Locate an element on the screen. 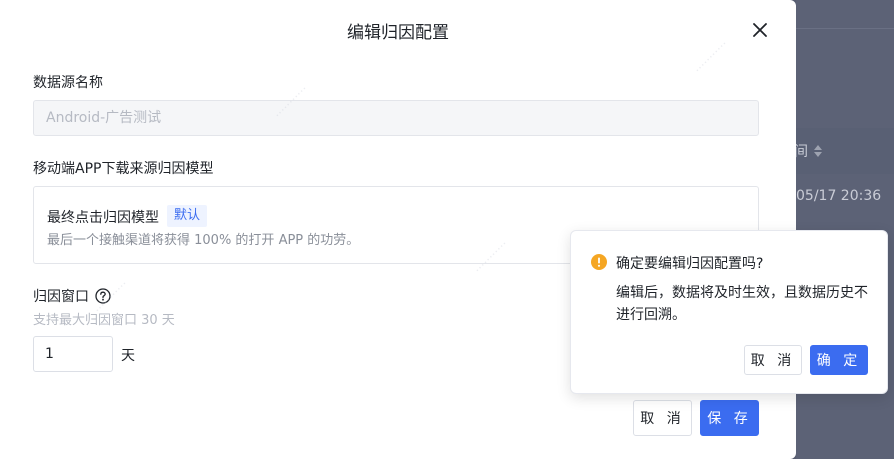  popover-title: 确定要编辑归因配置吗? is located at coordinates (690, 264).